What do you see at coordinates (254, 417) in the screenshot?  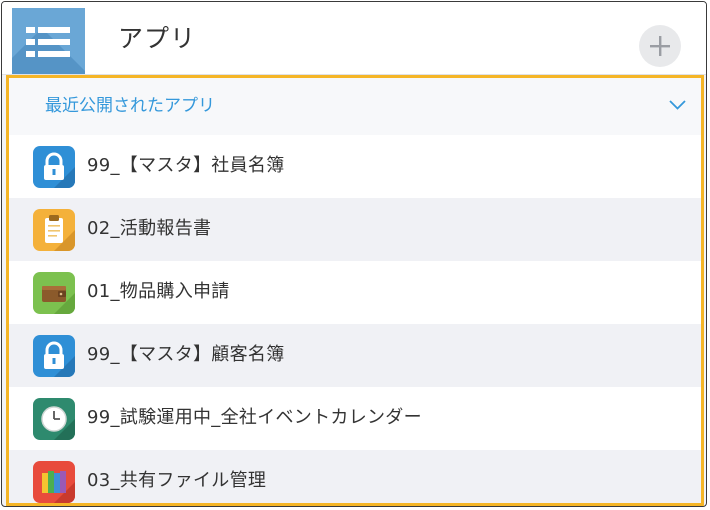 I see `app-name: 99_試験運用中_全社イベントカレンダー` at bounding box center [254, 417].